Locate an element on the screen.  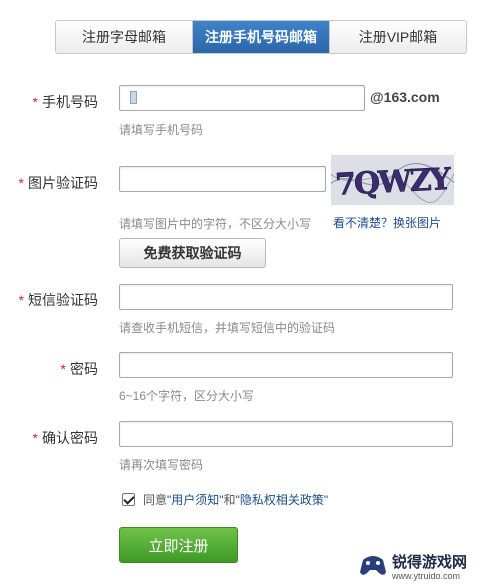
watermark-name: 锐得游戏网 is located at coordinates (430, 562).